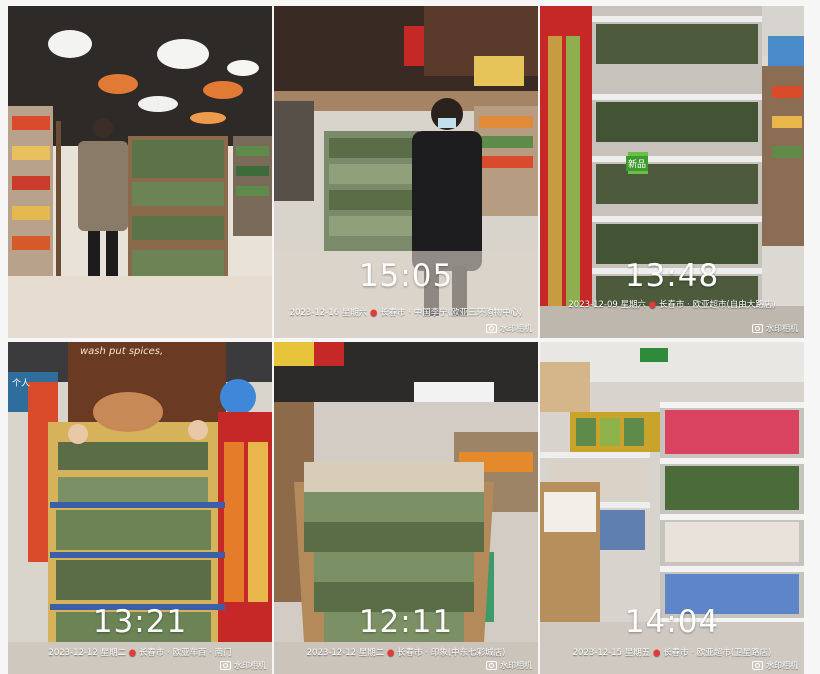 This screenshot has height=674, width=820. I want to click on photo-time: 13:21, so click(140, 622).